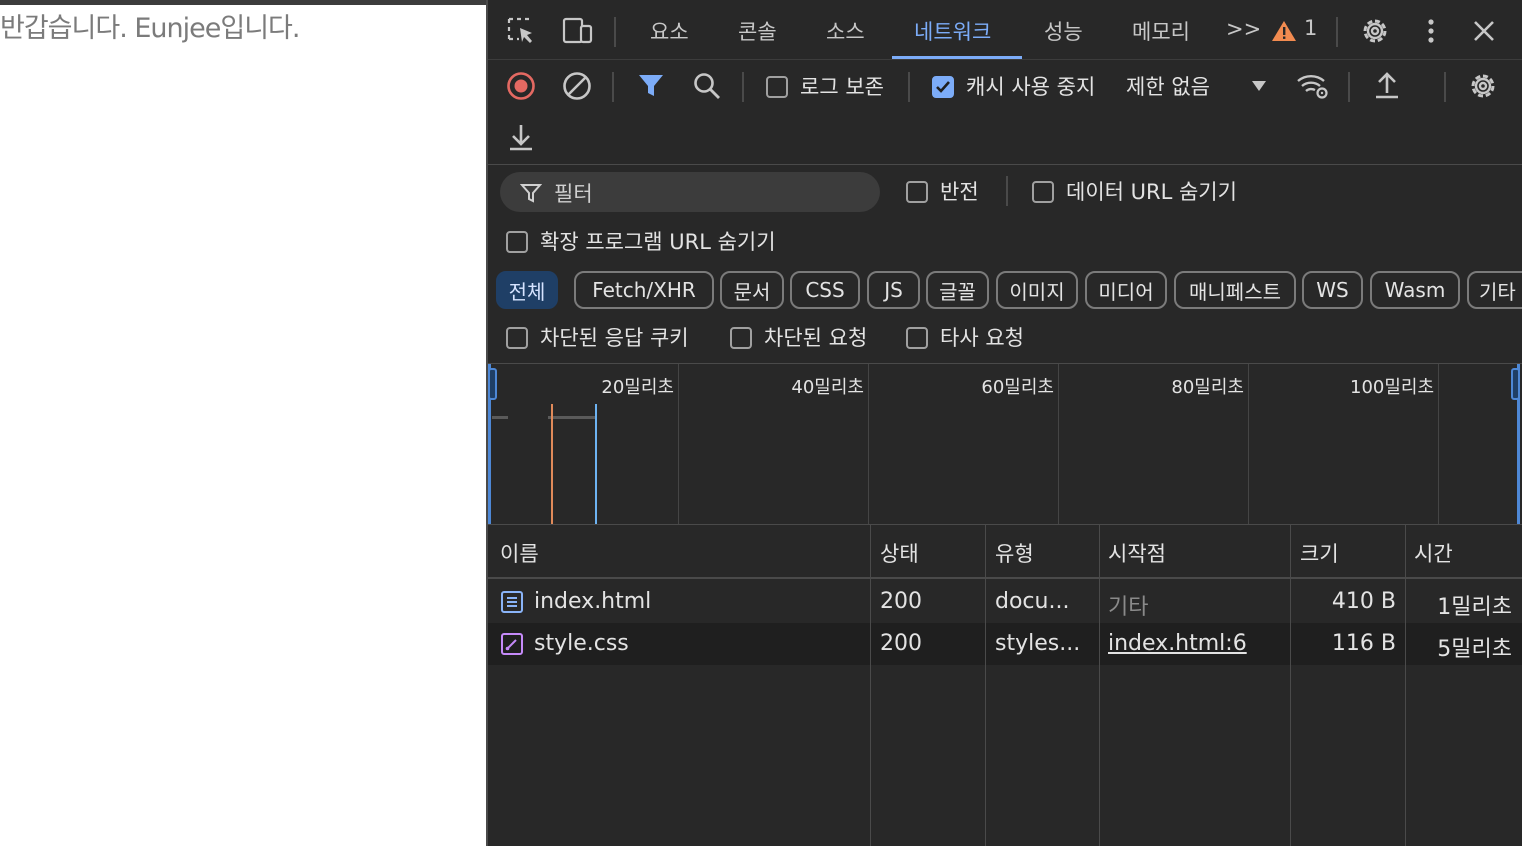  What do you see at coordinates (1063, 31) in the screenshot?
I see `tab-performance: 성능` at bounding box center [1063, 31].